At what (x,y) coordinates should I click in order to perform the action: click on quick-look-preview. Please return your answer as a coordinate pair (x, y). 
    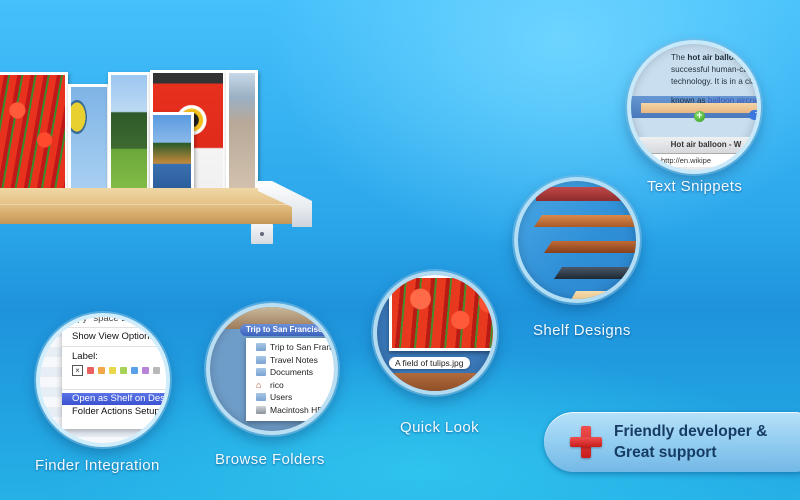
    Looking at the image, I should click on (441, 313).